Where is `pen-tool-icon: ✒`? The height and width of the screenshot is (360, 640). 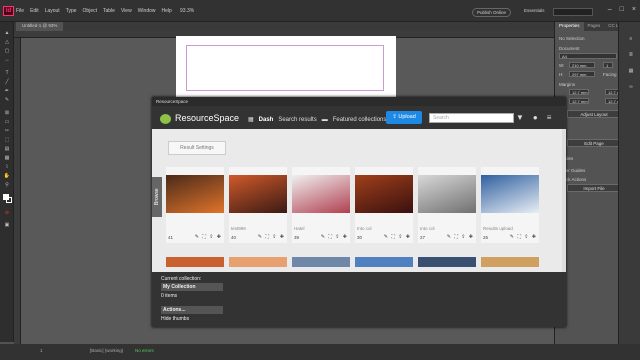 pen-tool-icon: ✒ is located at coordinates (7, 91).